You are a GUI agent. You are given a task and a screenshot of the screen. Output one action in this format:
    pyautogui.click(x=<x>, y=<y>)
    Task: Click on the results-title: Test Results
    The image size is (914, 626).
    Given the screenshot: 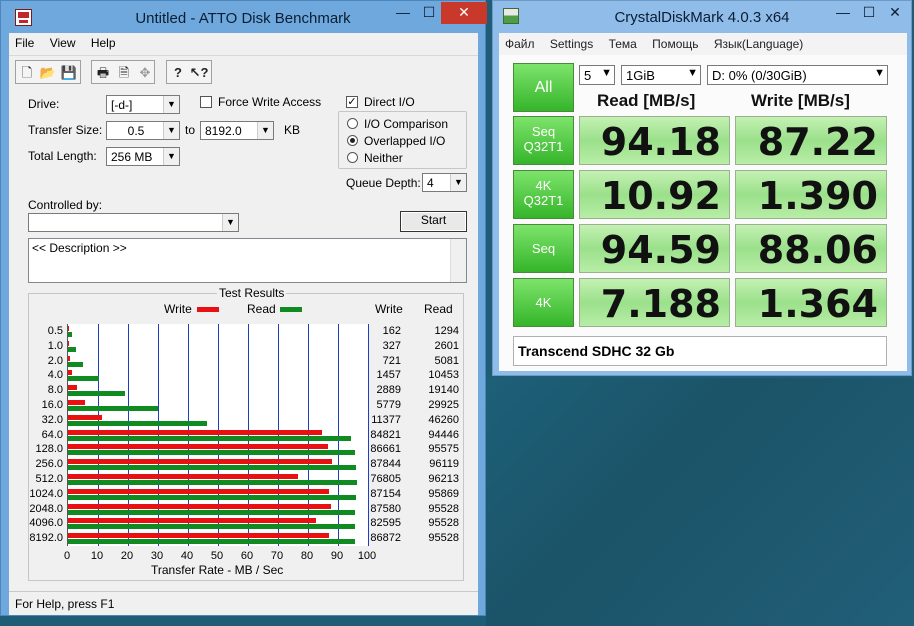 What is the action you would take?
    pyautogui.click(x=252, y=293)
    